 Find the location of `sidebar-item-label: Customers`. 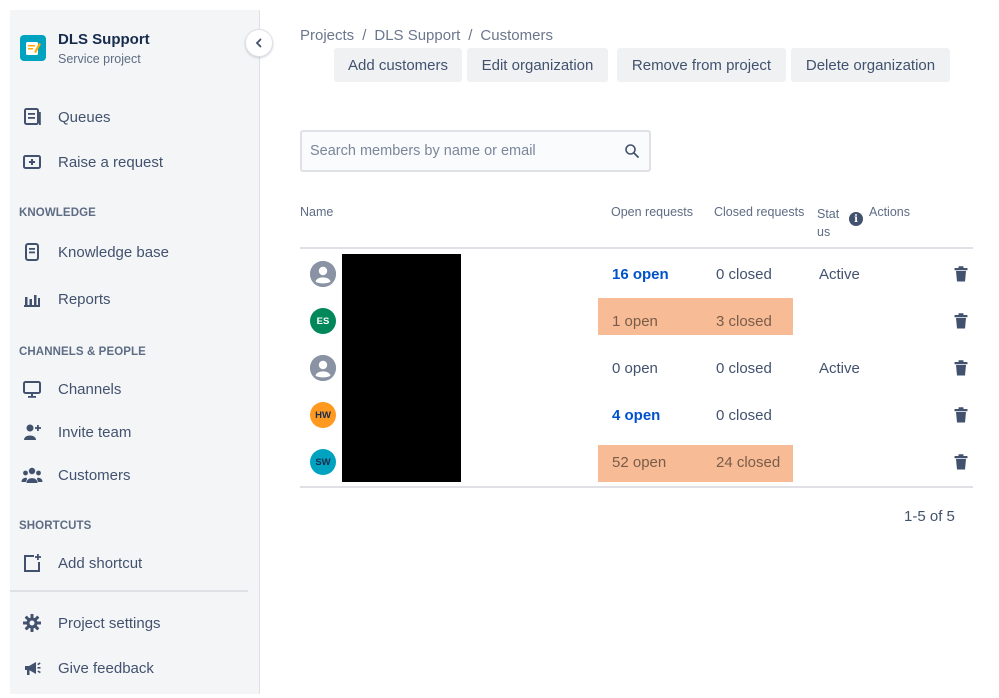

sidebar-item-label: Customers is located at coordinates (94, 475).